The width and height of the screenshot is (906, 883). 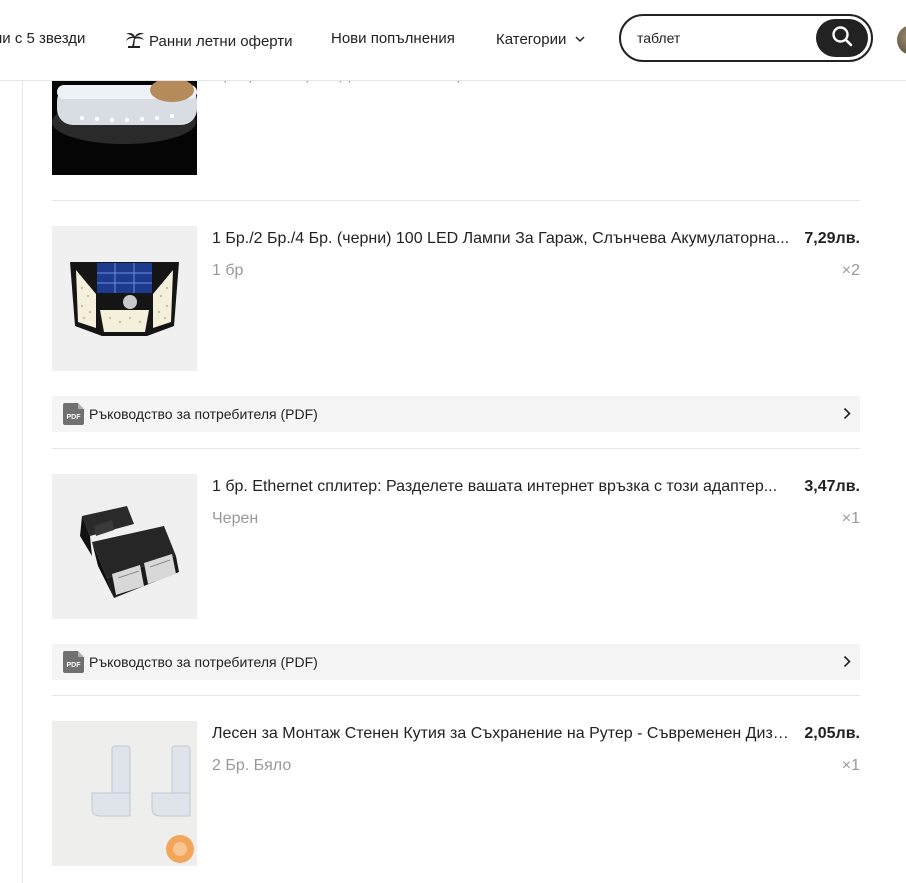 I want to click on nav-5-stars: ни с 5 звезди, so click(x=42, y=38).